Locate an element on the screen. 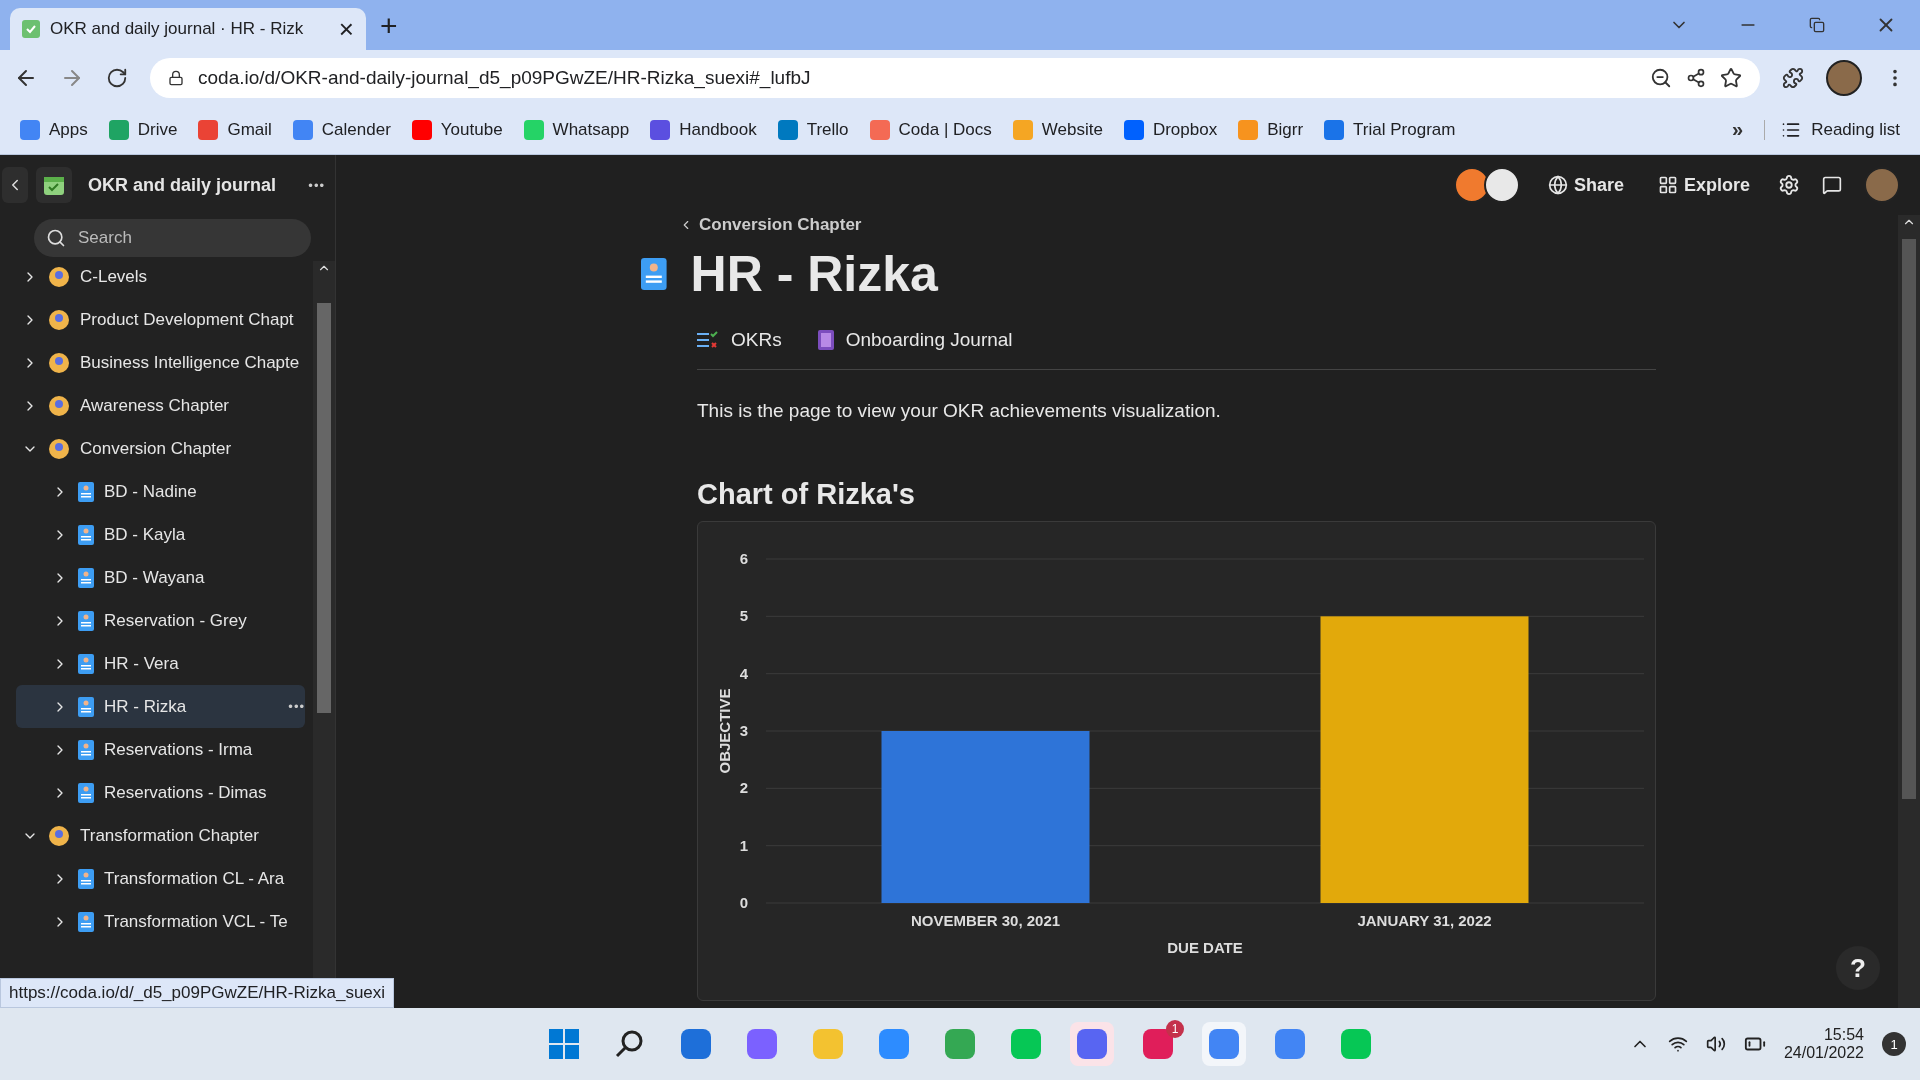  bookmark: Calender is located at coordinates (341, 129).